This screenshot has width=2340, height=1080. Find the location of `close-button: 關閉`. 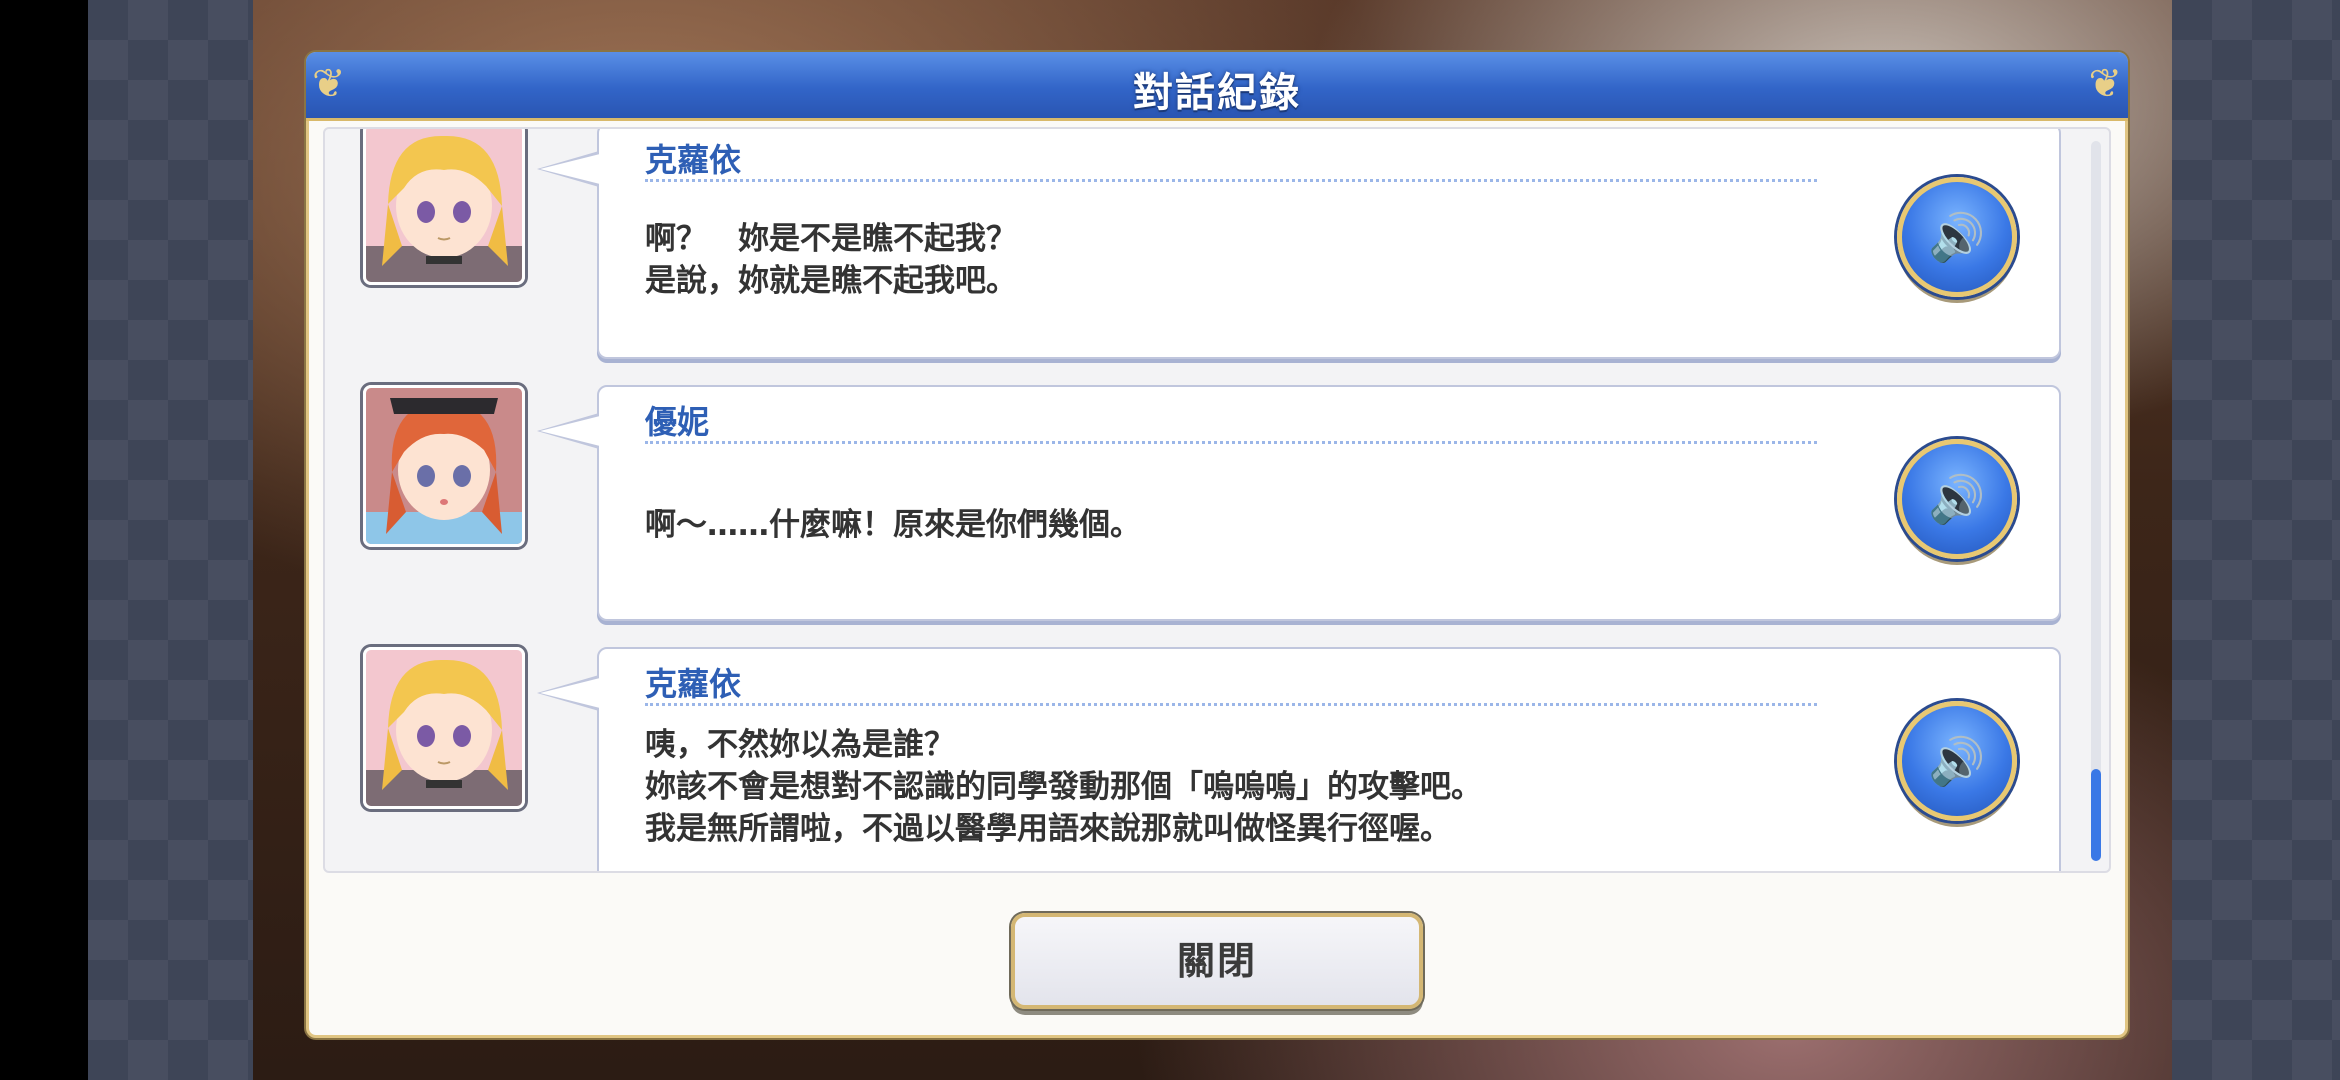

close-button: 關閉 is located at coordinates (1217, 961).